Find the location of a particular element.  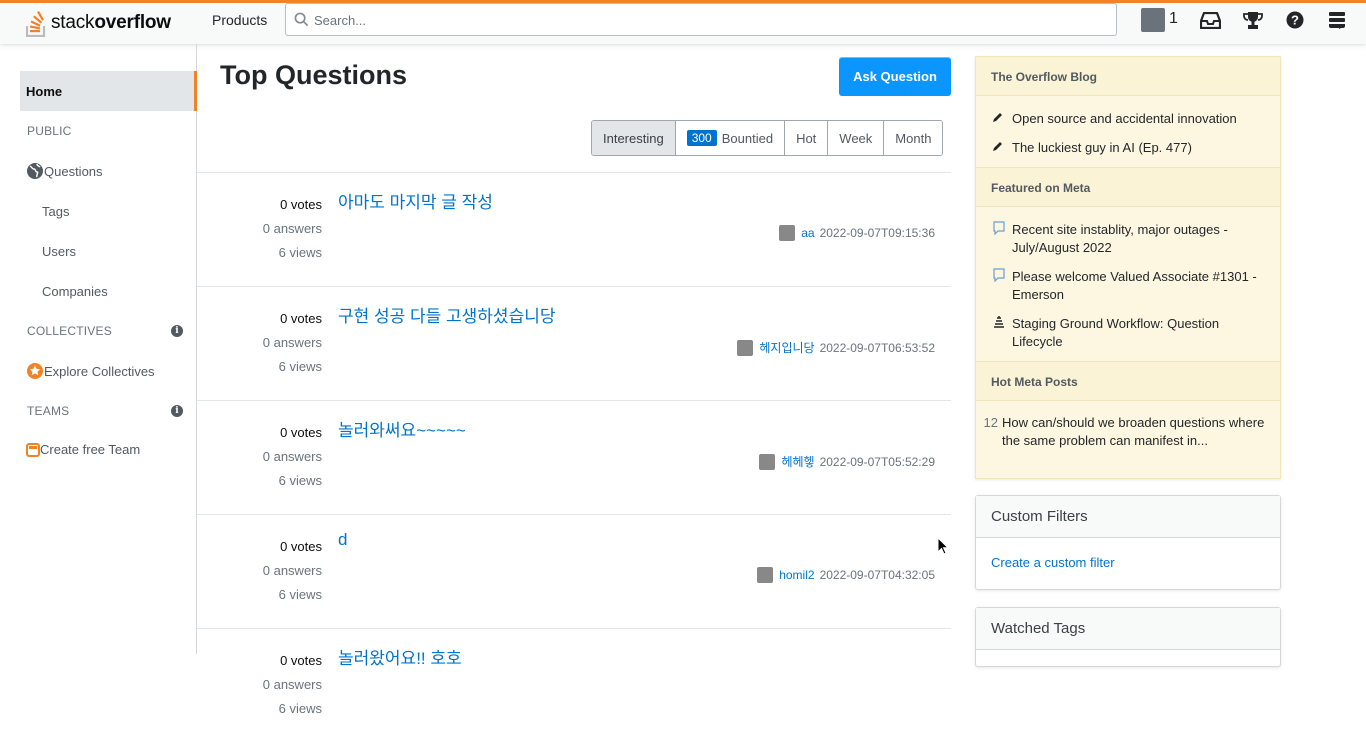

comment-icon is located at coordinates (1002, 238).